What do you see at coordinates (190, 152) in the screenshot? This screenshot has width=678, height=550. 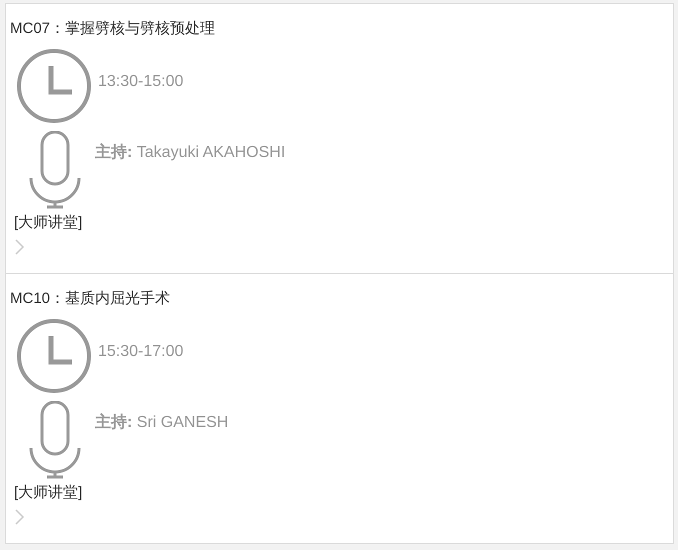 I see `session-host: 主持: Takayuki AKAHOSHI` at bounding box center [190, 152].